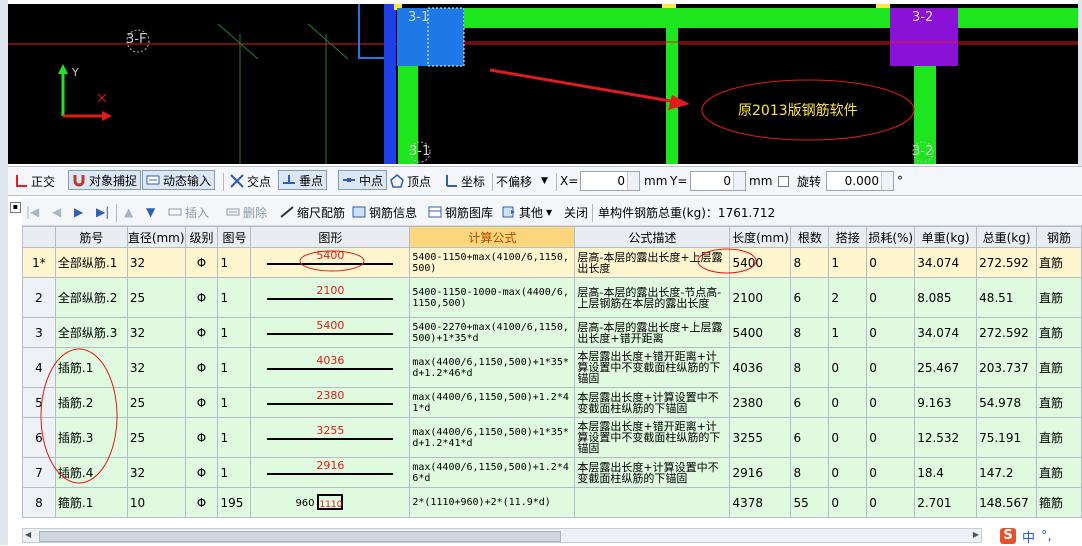 This screenshot has height=546, width=1082. What do you see at coordinates (188, 212) in the screenshot?
I see `insert-button: 插入` at bounding box center [188, 212].